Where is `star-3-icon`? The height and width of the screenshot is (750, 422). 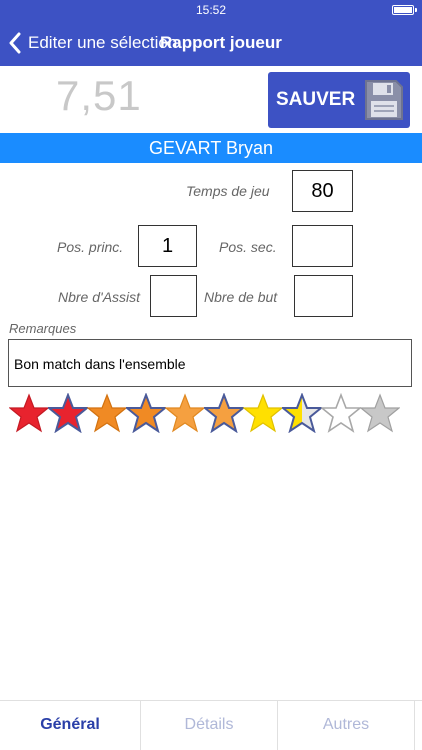 star-3-icon is located at coordinates (107, 413).